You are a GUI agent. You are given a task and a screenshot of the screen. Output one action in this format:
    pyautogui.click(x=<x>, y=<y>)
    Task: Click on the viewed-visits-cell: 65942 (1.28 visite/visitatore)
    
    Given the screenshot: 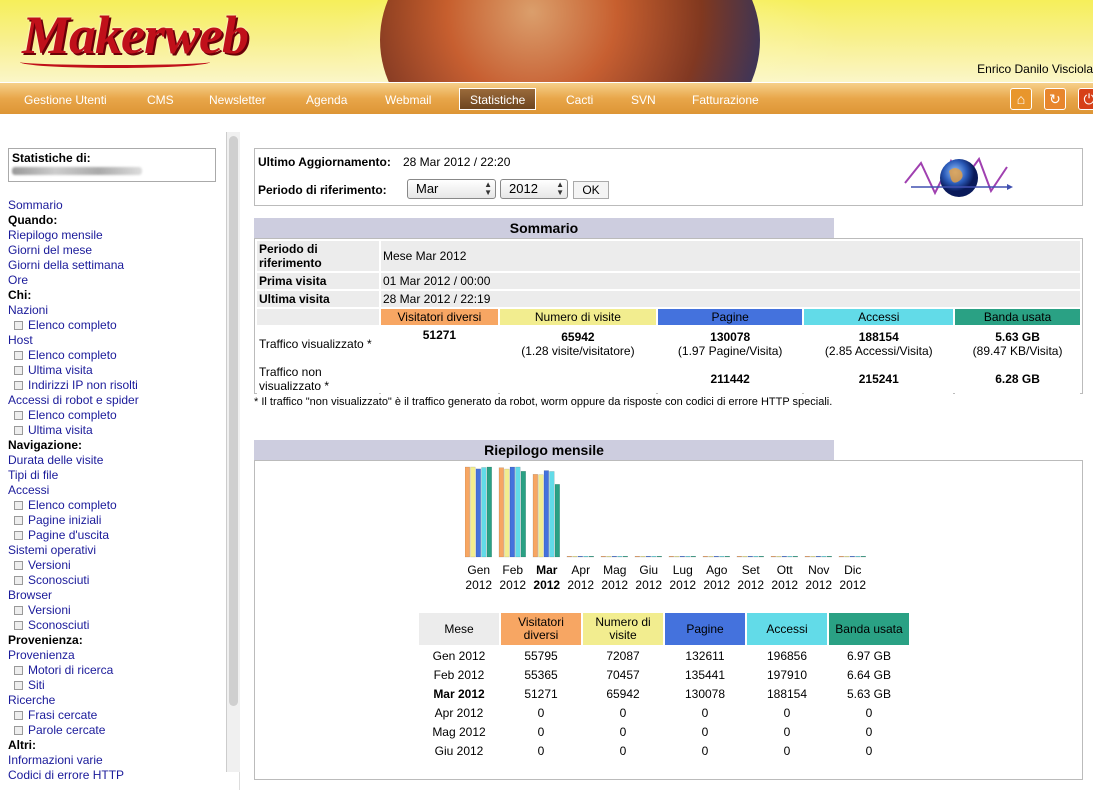 What is the action you would take?
    pyautogui.click(x=577, y=344)
    